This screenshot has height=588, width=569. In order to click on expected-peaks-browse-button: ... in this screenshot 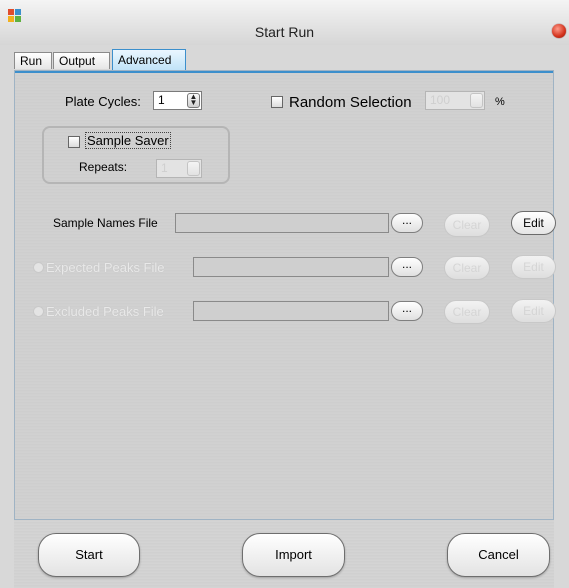, I will do `click(407, 267)`.